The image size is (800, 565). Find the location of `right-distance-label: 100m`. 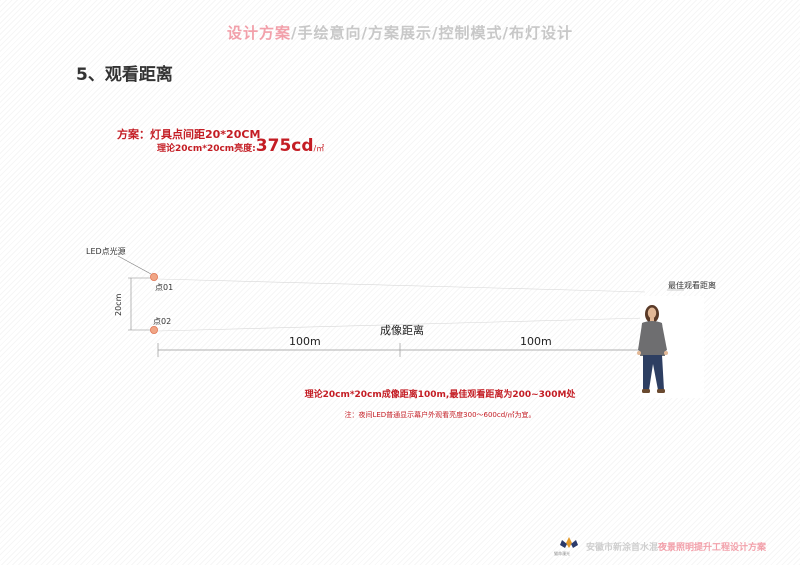

right-distance-label: 100m is located at coordinates (536, 341).